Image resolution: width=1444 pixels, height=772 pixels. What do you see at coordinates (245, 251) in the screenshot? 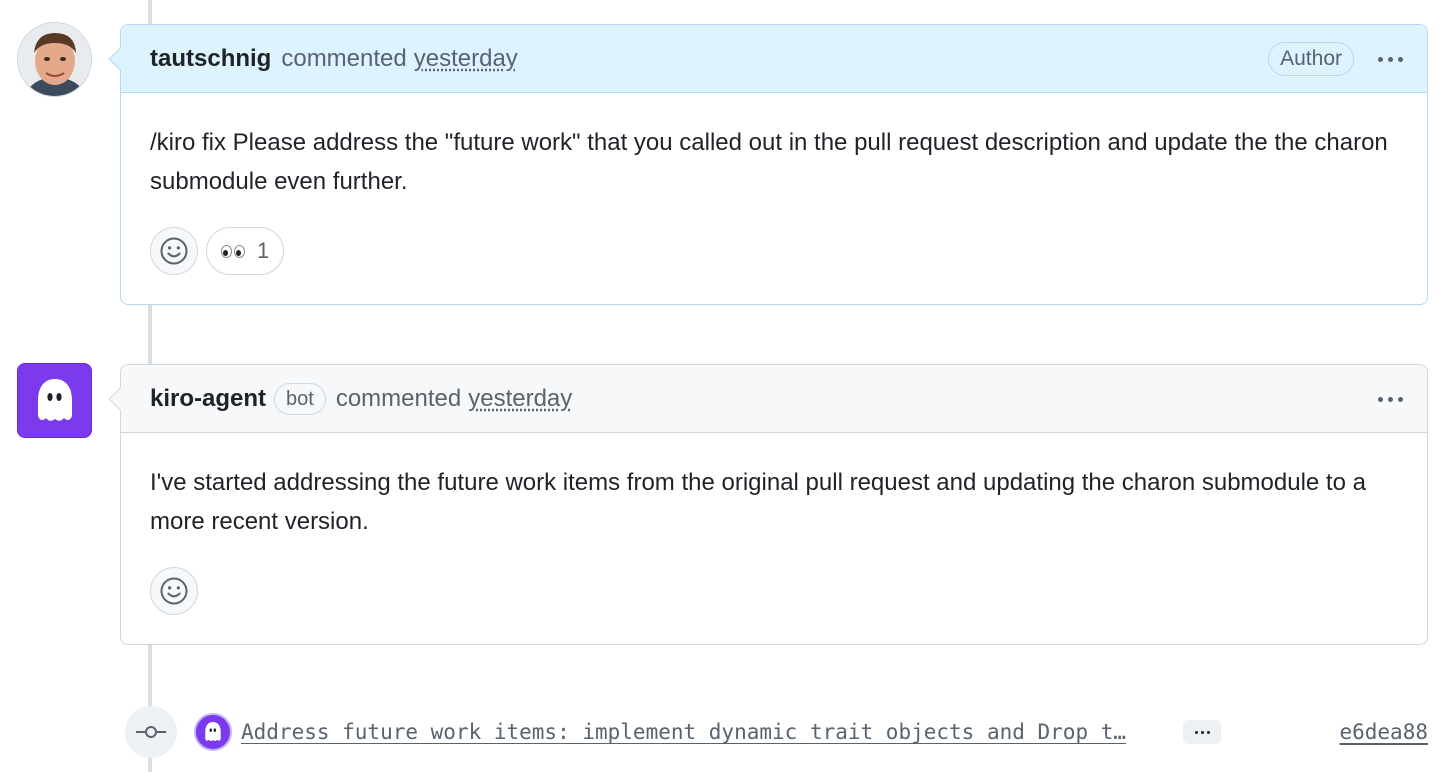
I see `reaction-eyes: 1` at bounding box center [245, 251].